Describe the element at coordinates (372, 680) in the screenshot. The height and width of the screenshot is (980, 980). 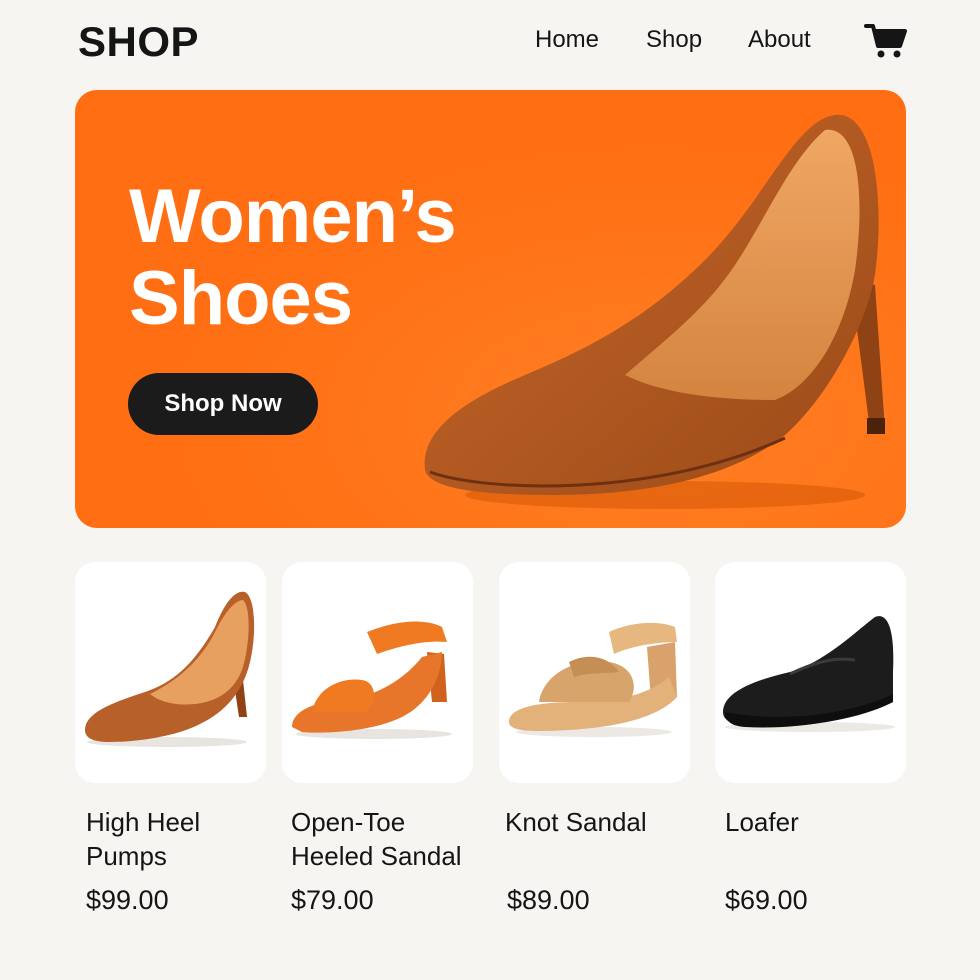
I see `sandal-icon` at that location.